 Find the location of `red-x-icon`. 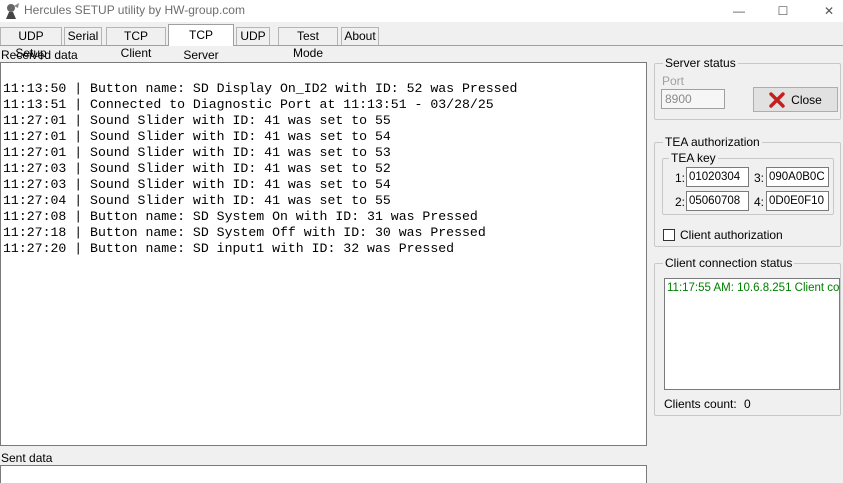

red-x-icon is located at coordinates (777, 99).